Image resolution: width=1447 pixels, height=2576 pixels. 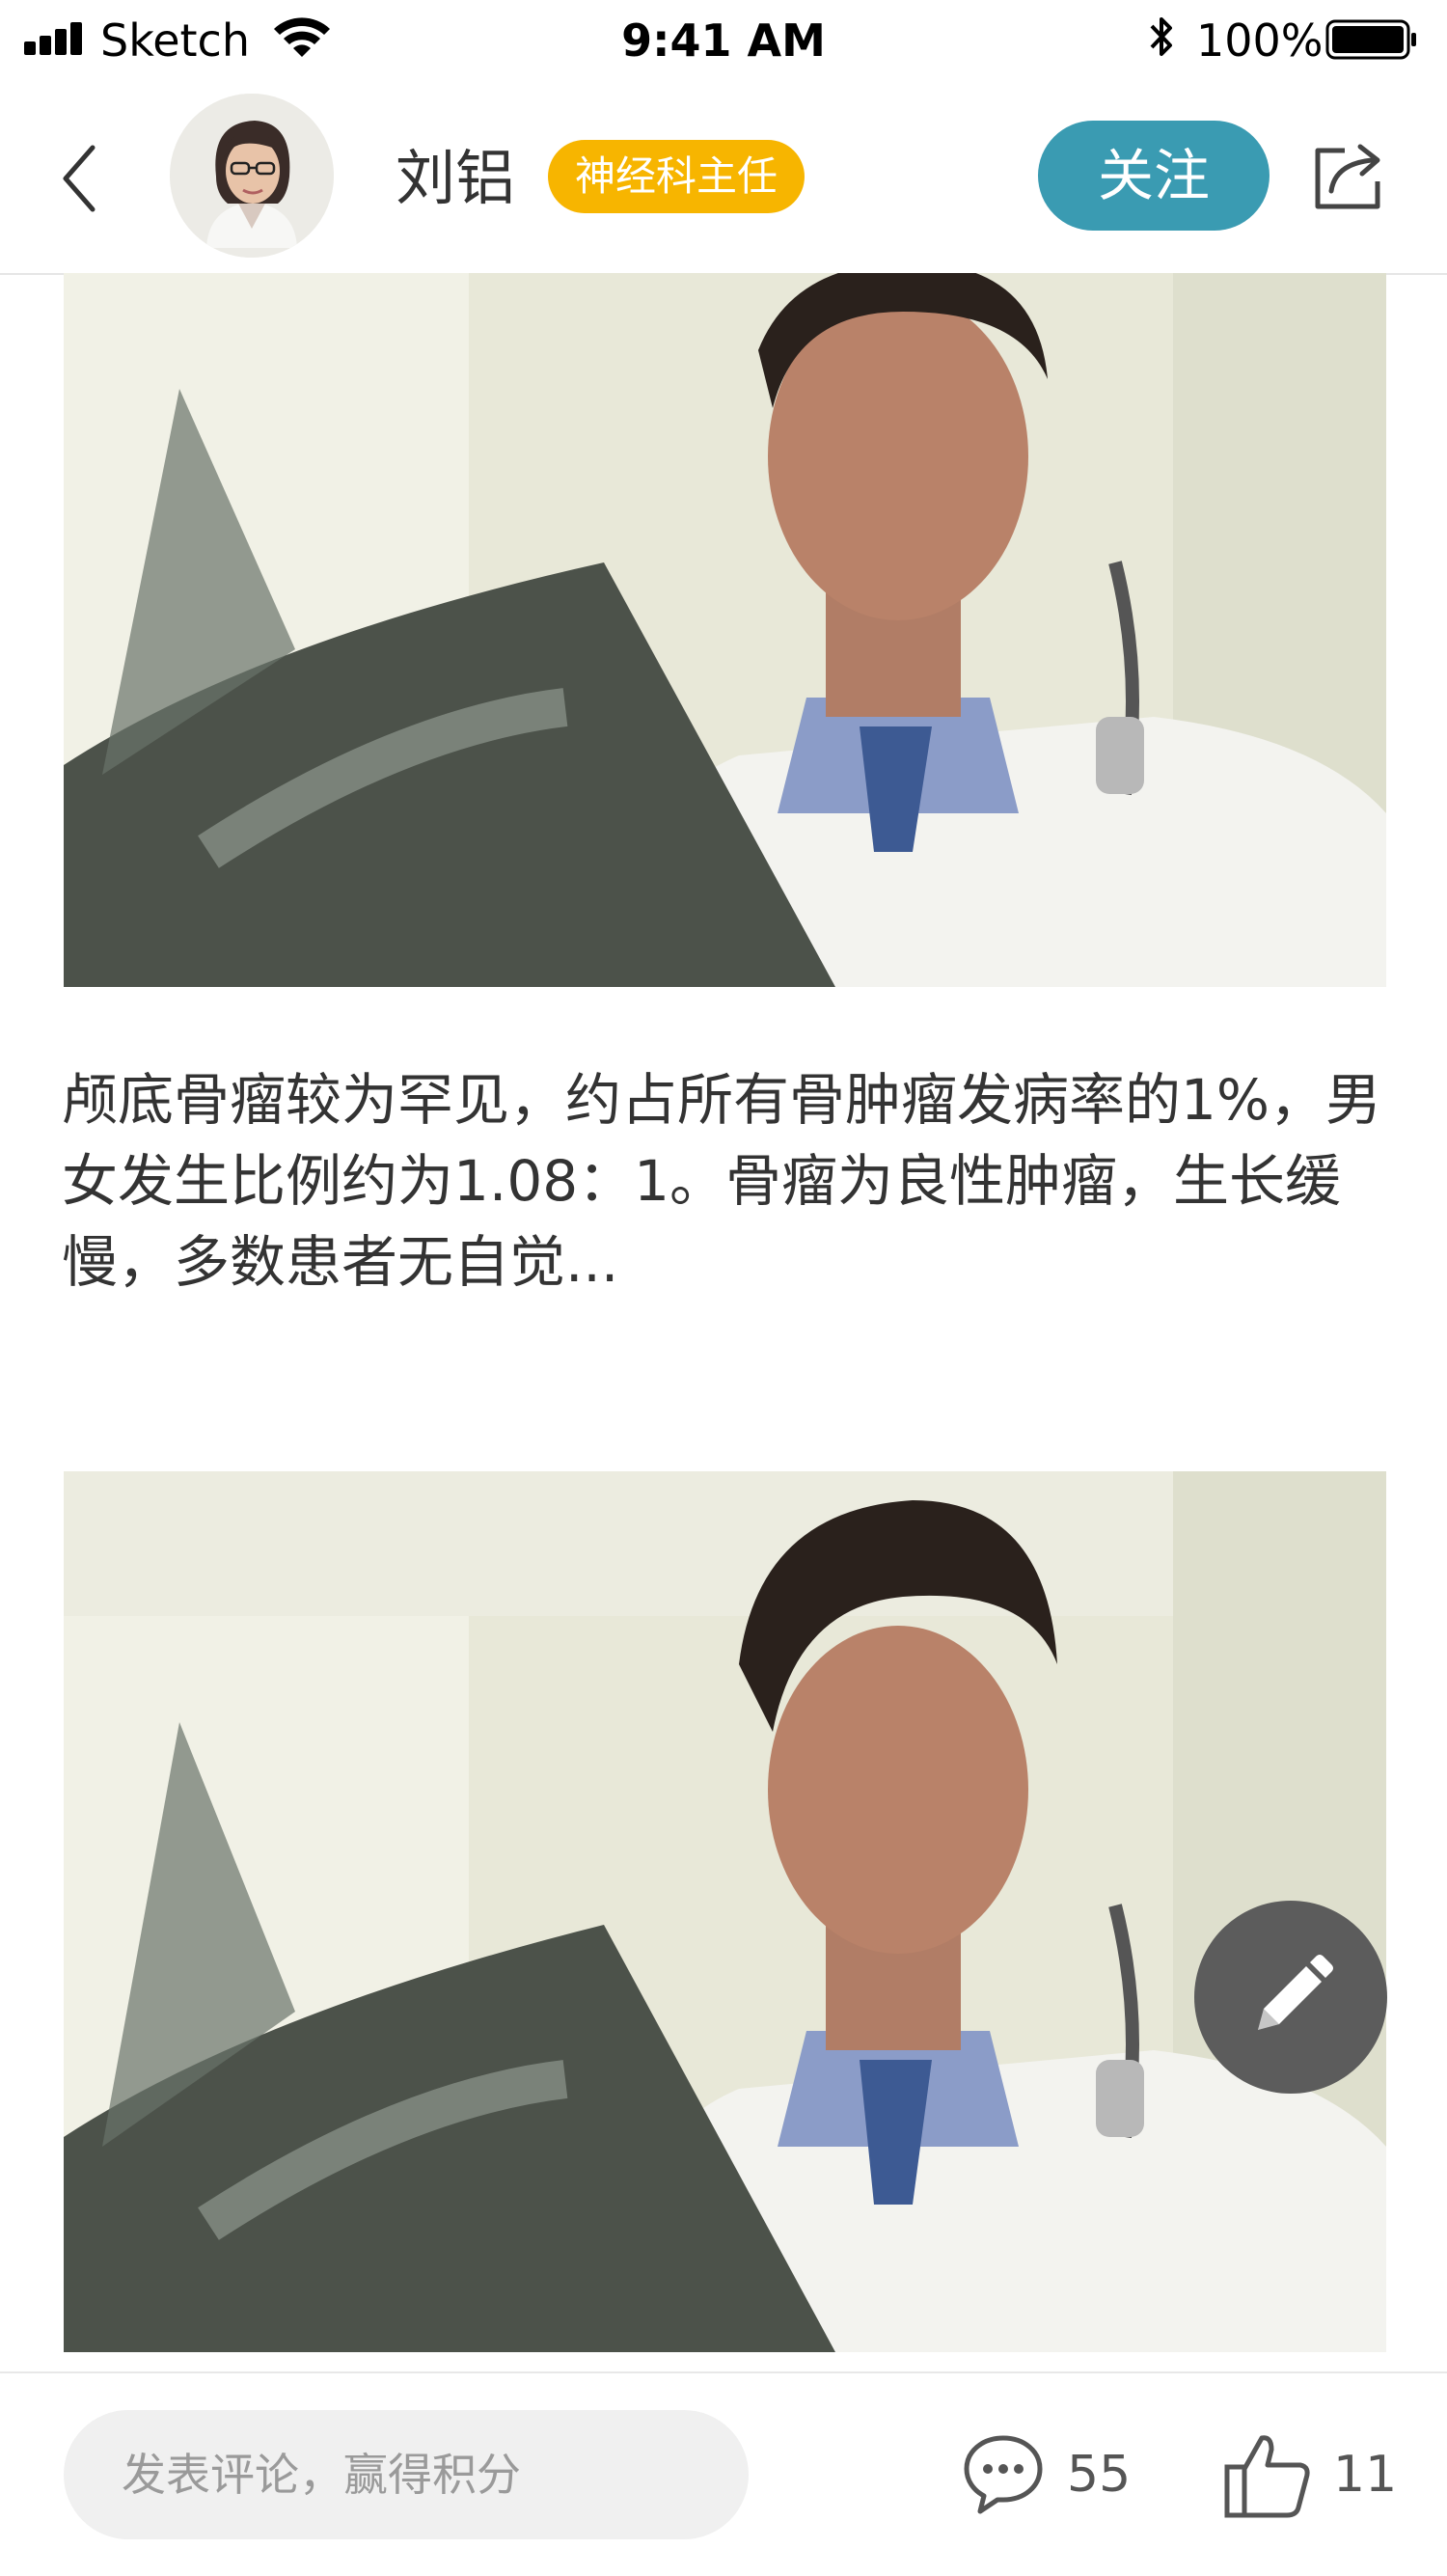 I want to click on chevron-left-icon, so click(x=79, y=178).